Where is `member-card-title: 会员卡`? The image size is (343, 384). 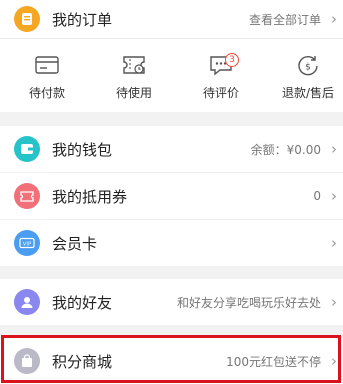 member-card-title: 会员卡 is located at coordinates (75, 243).